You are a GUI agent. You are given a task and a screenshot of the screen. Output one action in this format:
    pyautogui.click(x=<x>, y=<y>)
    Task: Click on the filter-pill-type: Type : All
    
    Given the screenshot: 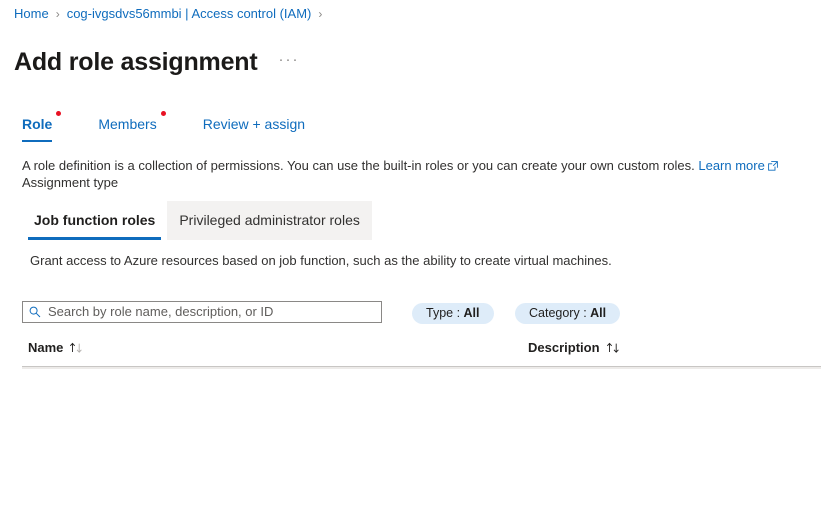 What is the action you would take?
    pyautogui.click(x=453, y=313)
    